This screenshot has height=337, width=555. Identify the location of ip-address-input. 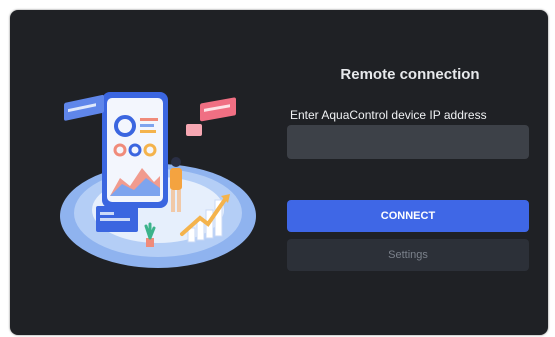
(408, 142).